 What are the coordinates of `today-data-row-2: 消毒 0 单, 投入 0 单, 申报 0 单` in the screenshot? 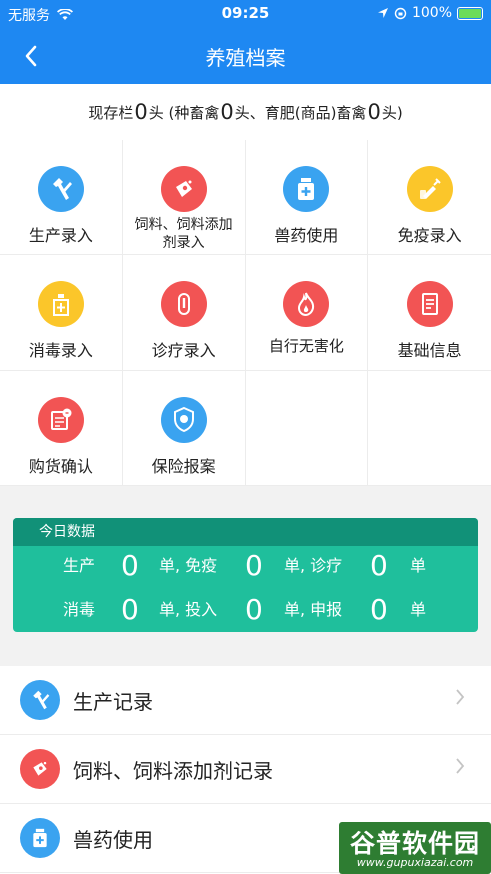 It's located at (245, 610).